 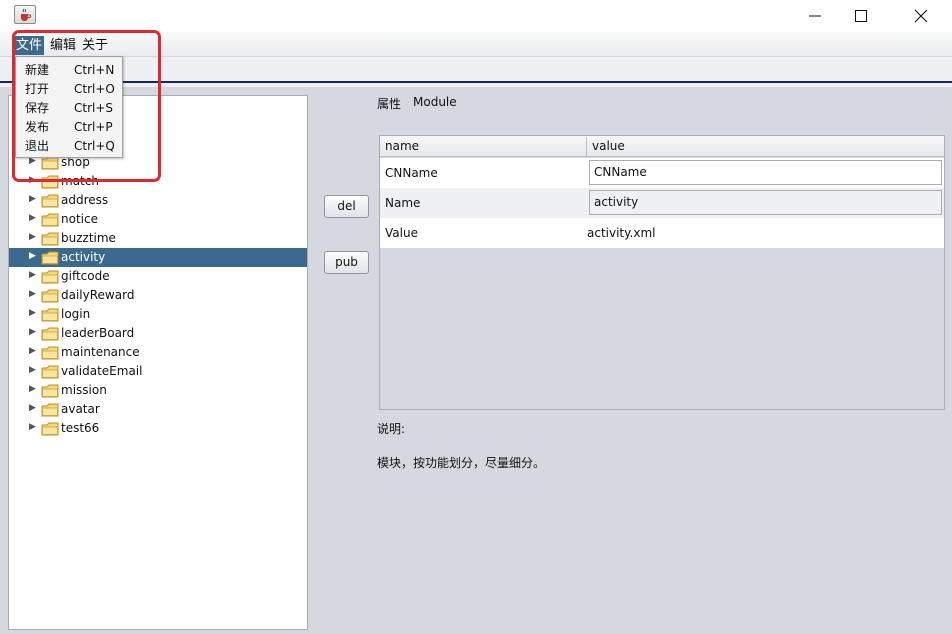 What do you see at coordinates (158, 428) in the screenshot?
I see `tree-node: ▶ test66` at bounding box center [158, 428].